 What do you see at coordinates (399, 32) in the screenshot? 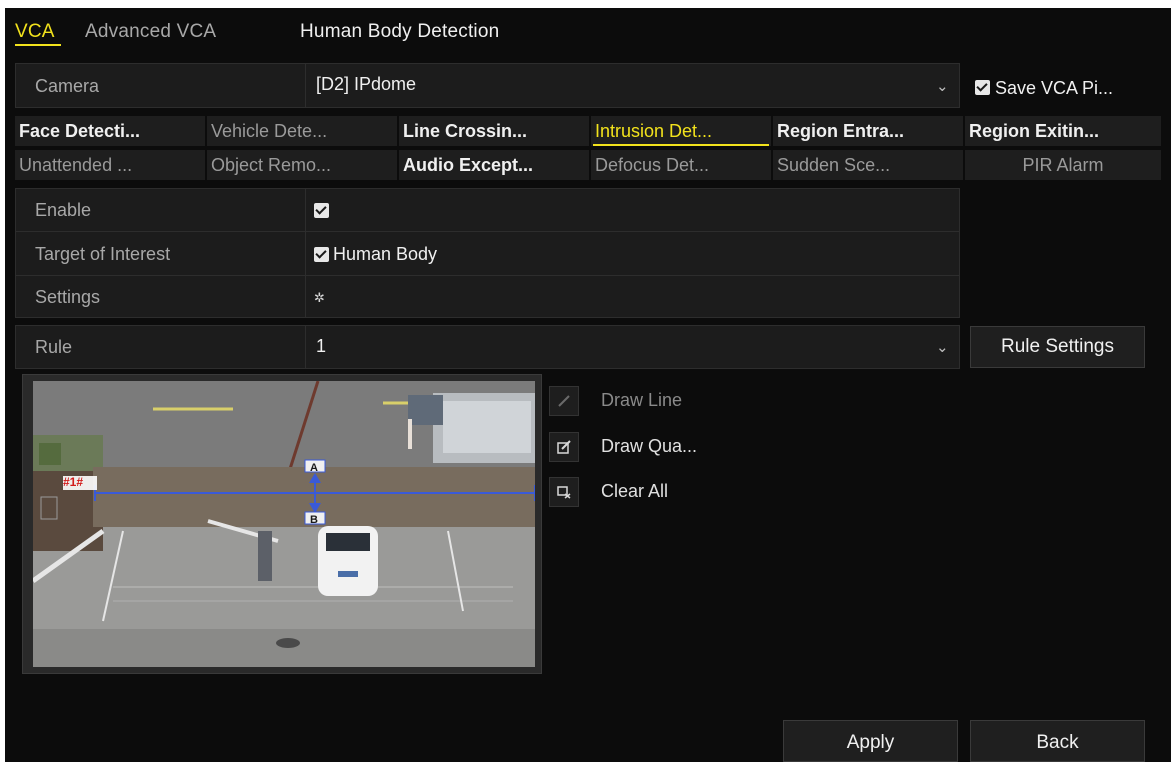
I see `tab-human-body-detection: Human Body Detection` at bounding box center [399, 32].